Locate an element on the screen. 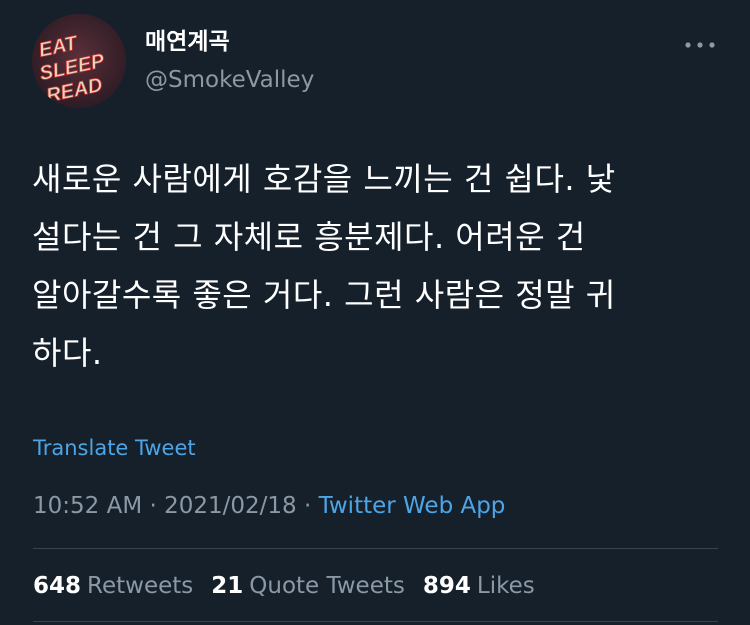 The height and width of the screenshot is (625, 750). tweet-date: 2021/02/18 is located at coordinates (230, 506).